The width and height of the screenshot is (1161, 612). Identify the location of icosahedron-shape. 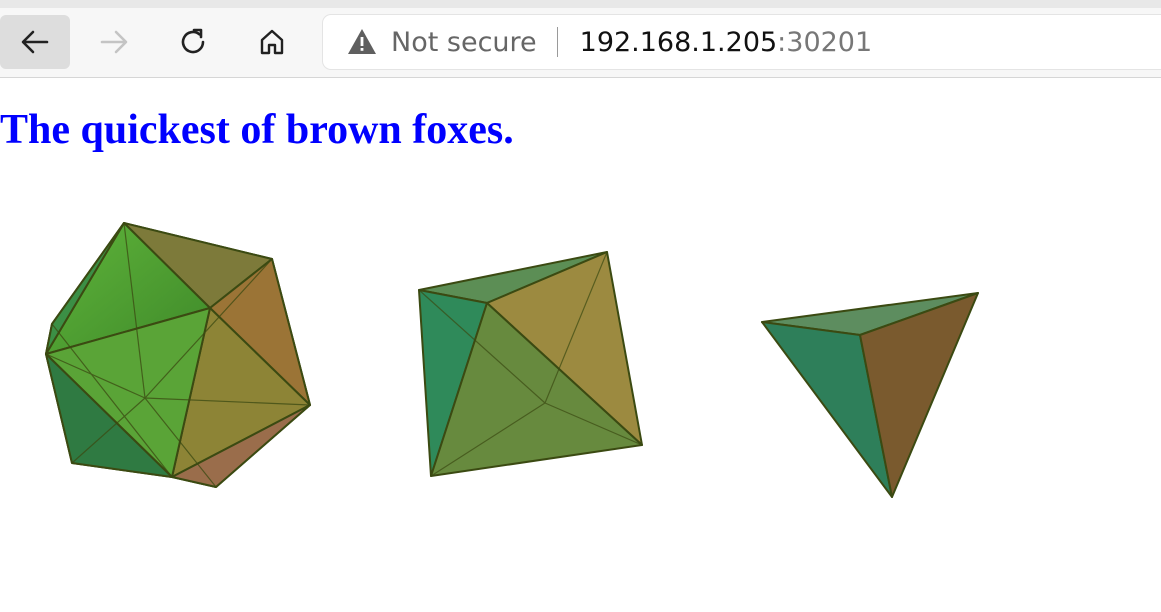
(178, 355).